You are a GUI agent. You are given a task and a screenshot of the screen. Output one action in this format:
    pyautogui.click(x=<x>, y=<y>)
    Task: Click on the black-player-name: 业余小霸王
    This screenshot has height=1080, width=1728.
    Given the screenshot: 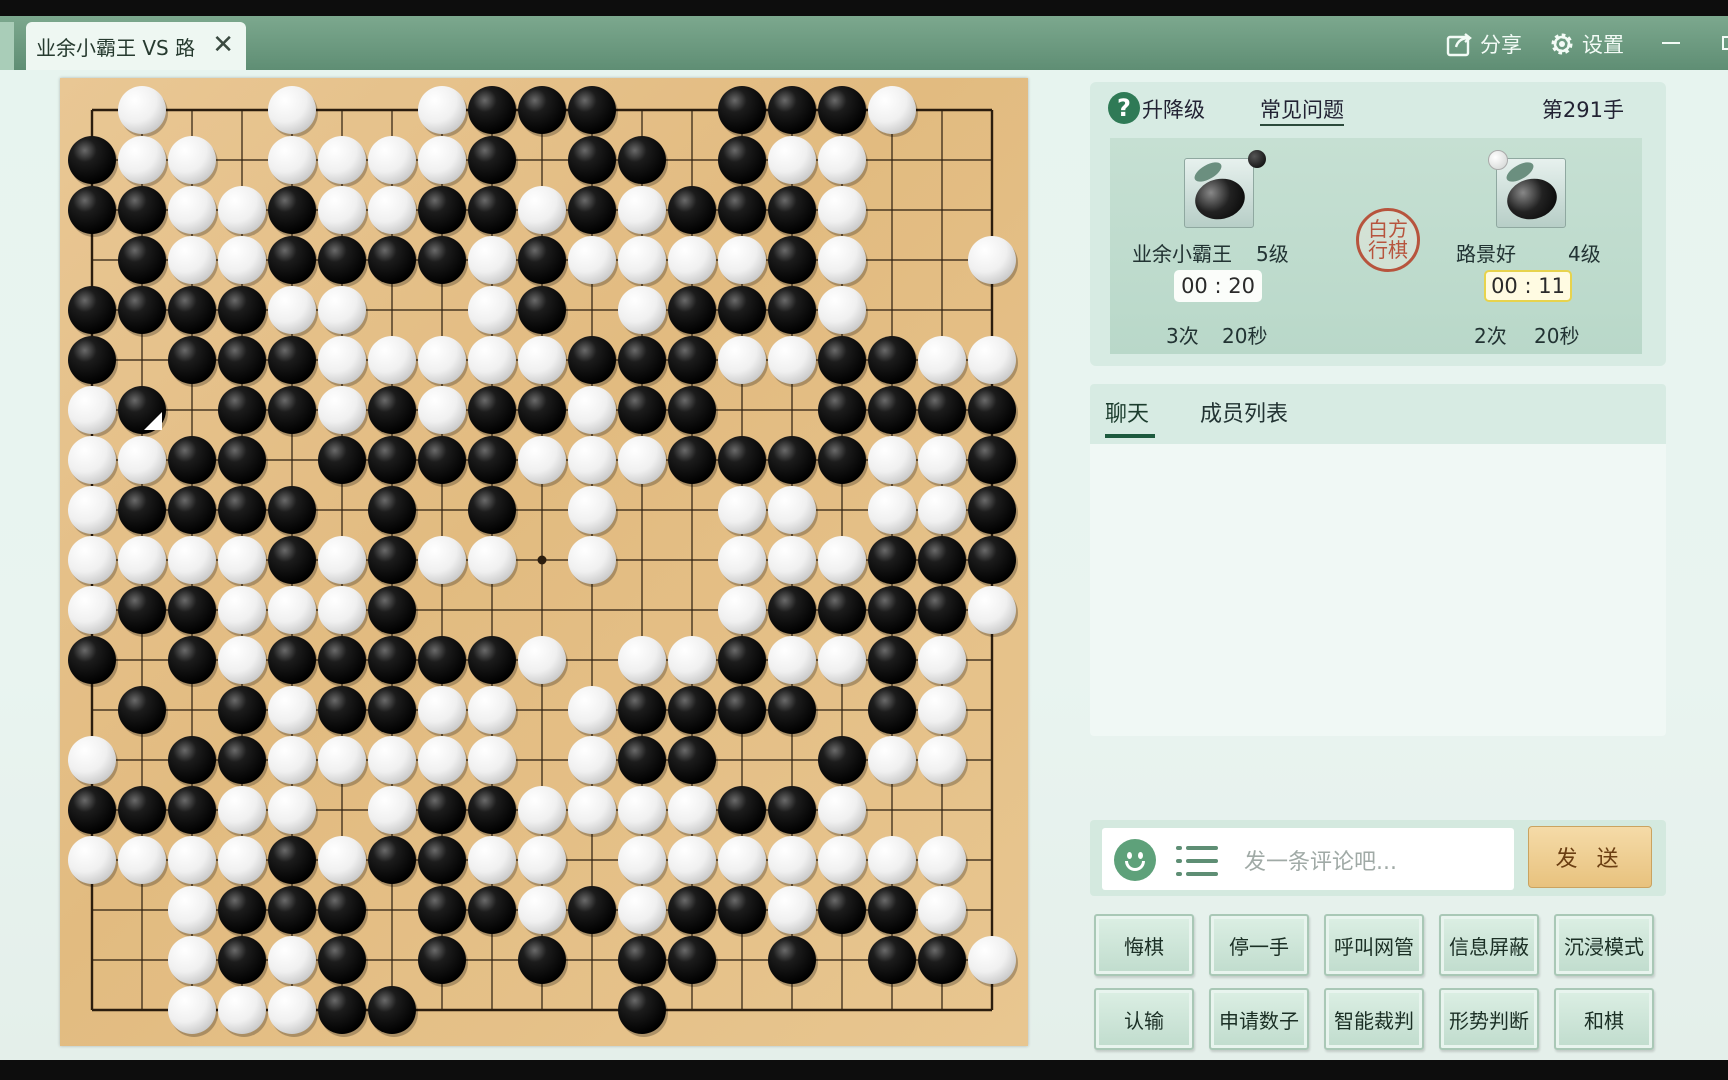 What is the action you would take?
    pyautogui.click(x=1182, y=254)
    